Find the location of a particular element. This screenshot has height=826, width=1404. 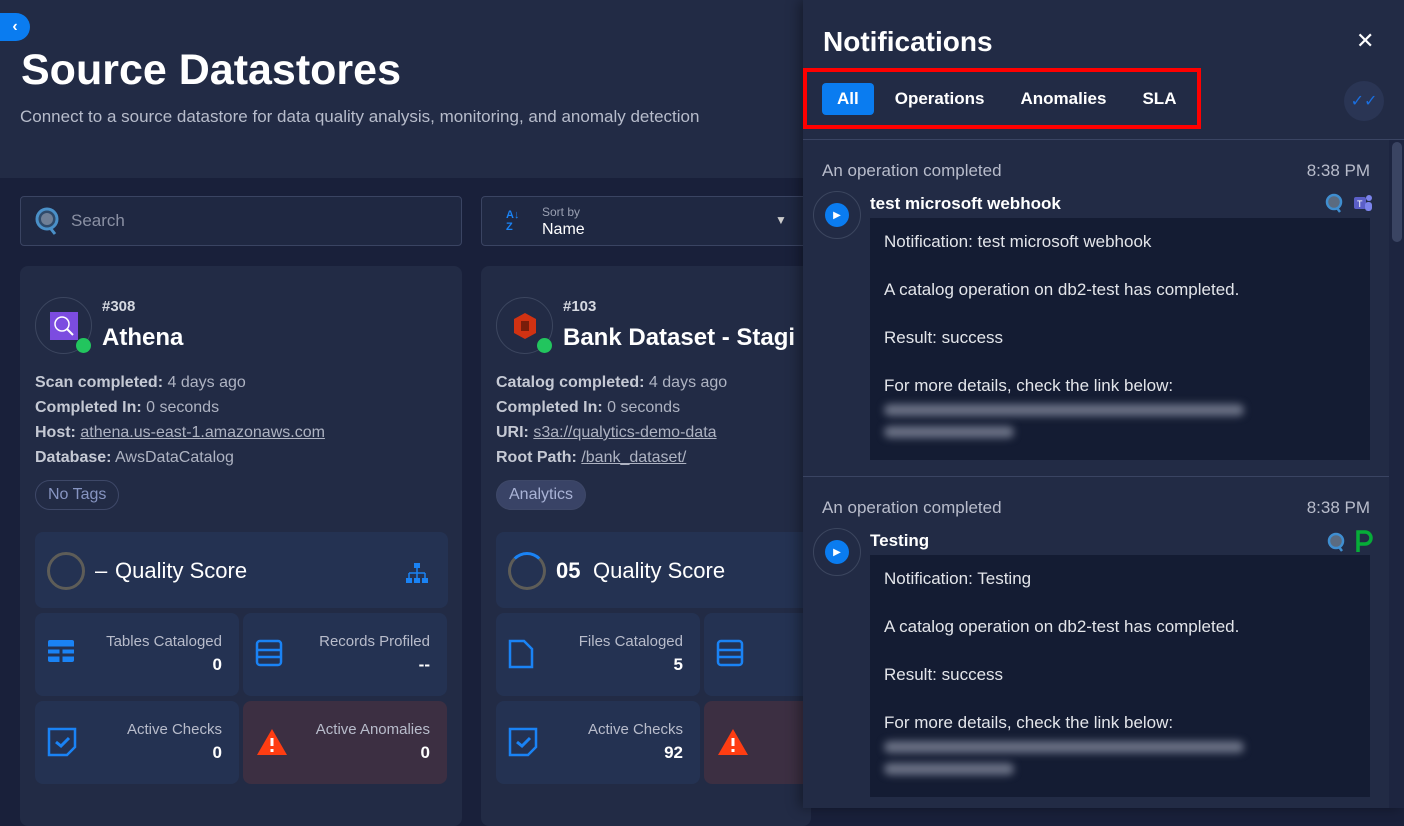

tile-records-profiled: Records Profiled -- is located at coordinates (345, 654).